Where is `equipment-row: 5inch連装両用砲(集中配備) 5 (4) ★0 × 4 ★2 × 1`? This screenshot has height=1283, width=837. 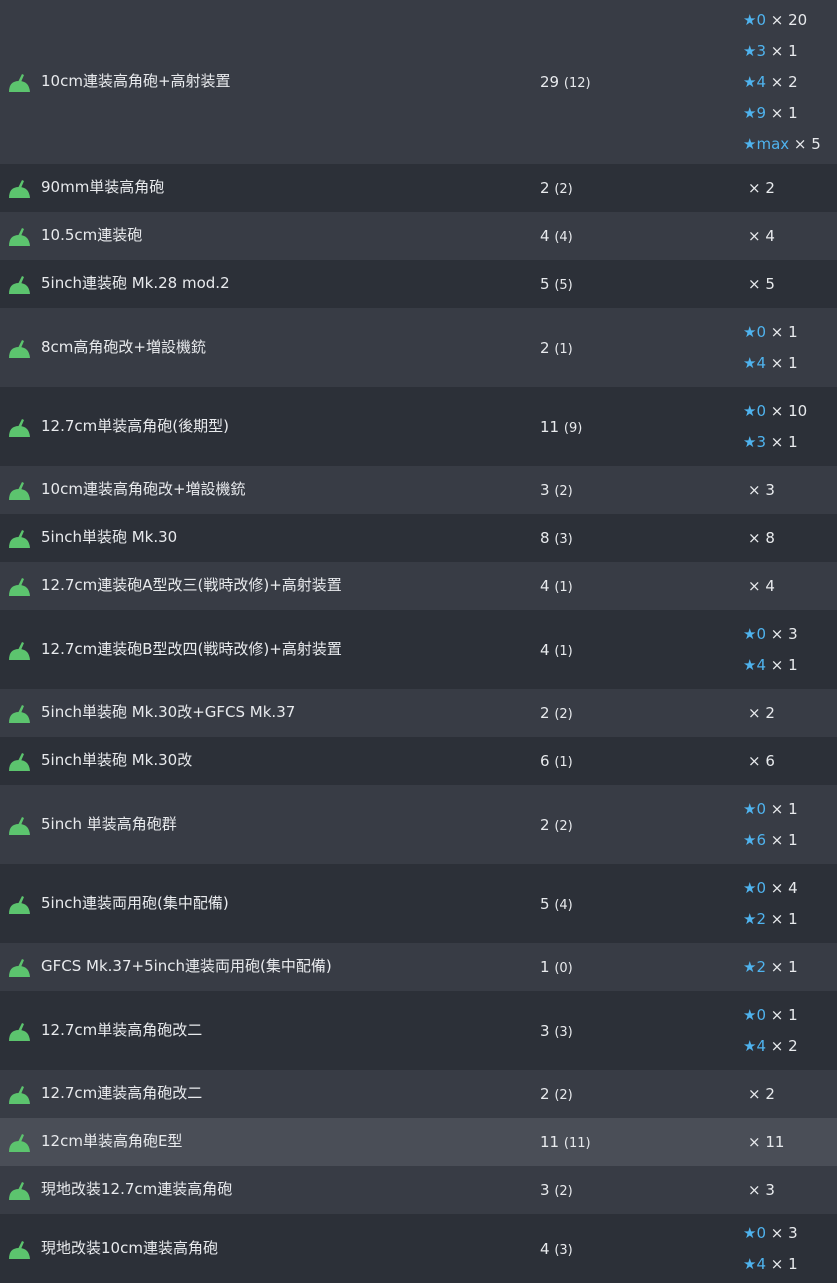
equipment-row: 5inch連装両用砲(集中配備) 5 (4) ★0 × 4 ★2 × 1 is located at coordinates (418, 903).